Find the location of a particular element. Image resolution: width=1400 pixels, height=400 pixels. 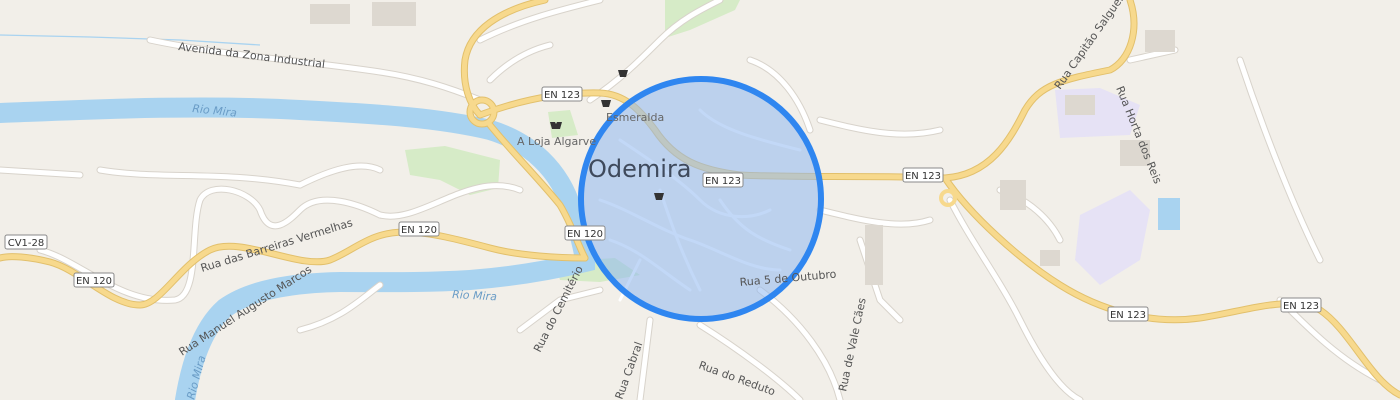

road-shield-en123-center: EN 123 is located at coordinates (723, 180).